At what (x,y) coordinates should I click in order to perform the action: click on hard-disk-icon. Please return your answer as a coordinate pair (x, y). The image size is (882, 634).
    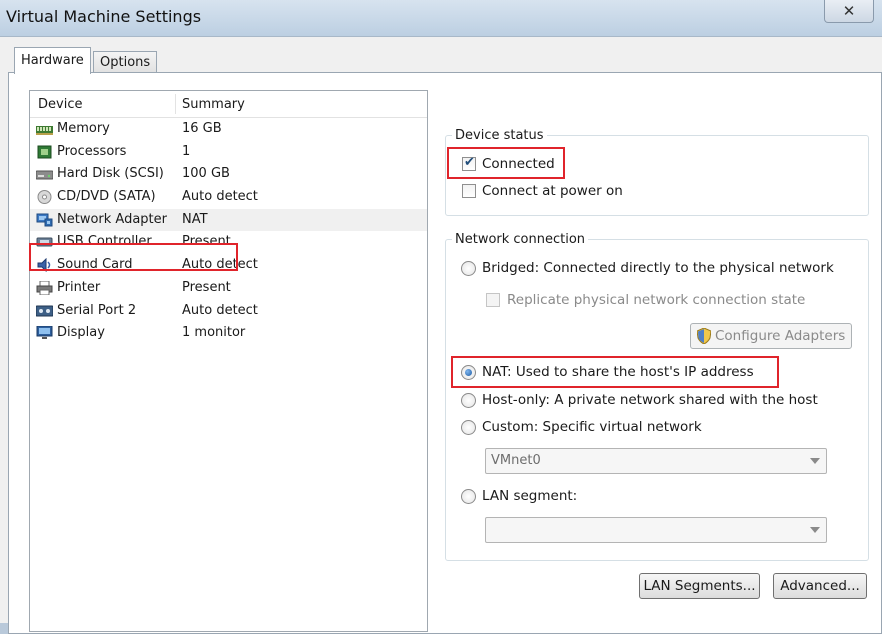
    Looking at the image, I should click on (44, 175).